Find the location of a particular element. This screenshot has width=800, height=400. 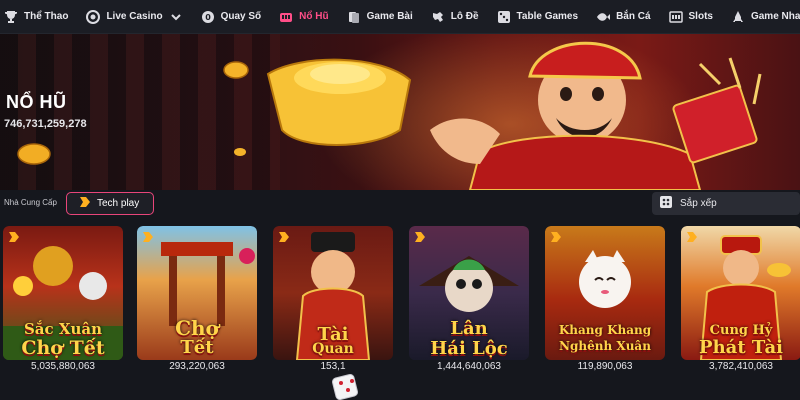

lottery-ball-icon: 0 is located at coordinates (208, 17).